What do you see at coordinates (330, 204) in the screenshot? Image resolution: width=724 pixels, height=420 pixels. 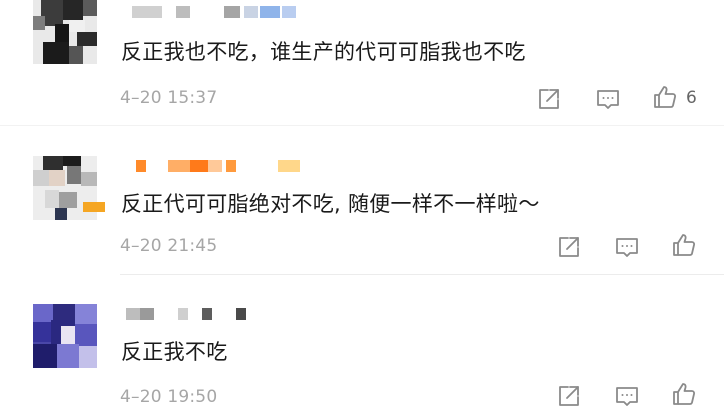 I see `comment-text: 反正代可可脂绝对不吃, 随便一样不一样啦～` at bounding box center [330, 204].